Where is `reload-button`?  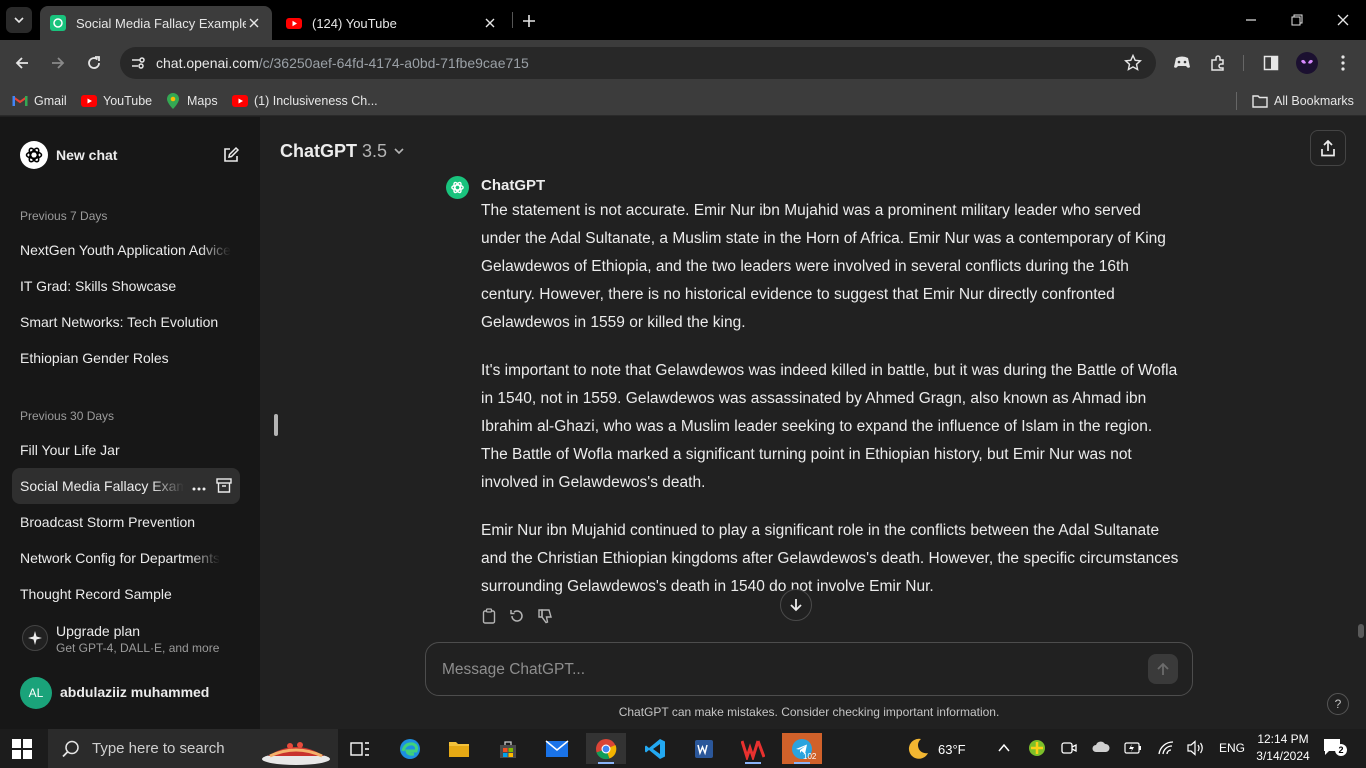 reload-button is located at coordinates (94, 63).